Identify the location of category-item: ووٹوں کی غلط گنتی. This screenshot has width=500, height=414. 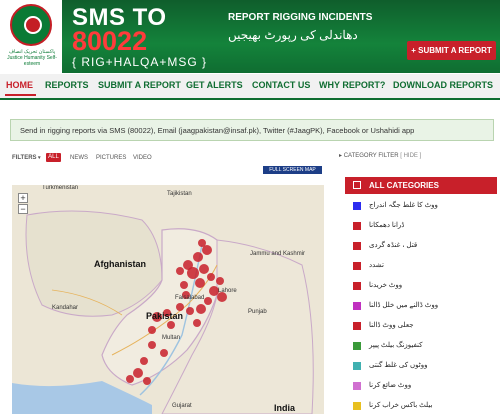
(421, 366).